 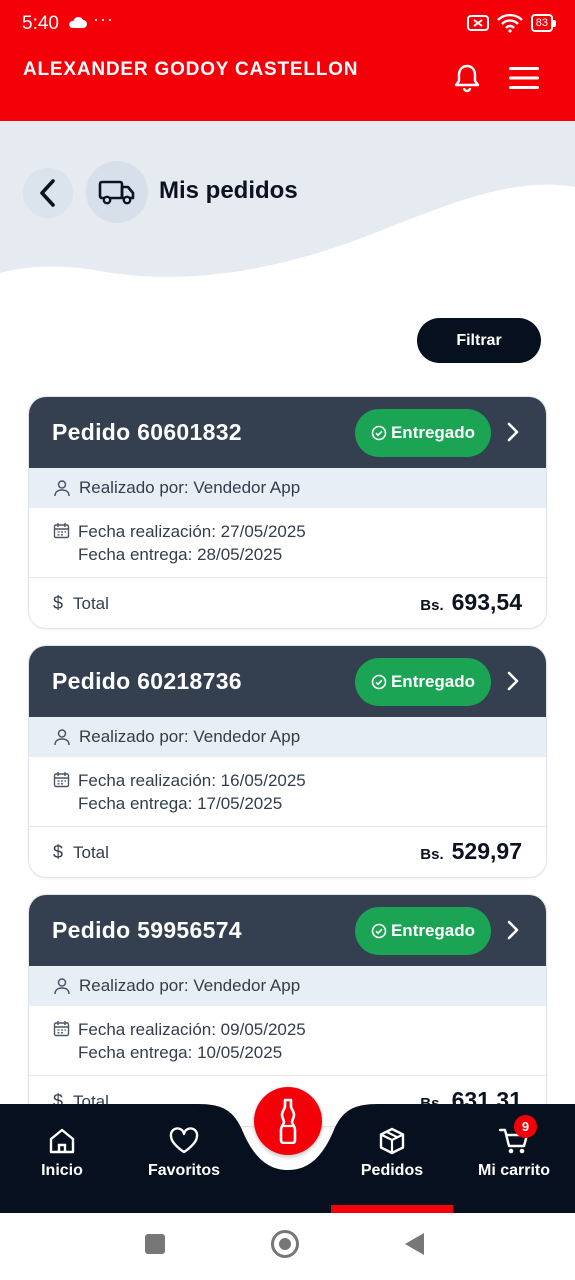 What do you see at coordinates (228, 190) in the screenshot?
I see `page-title: Mis pedidos` at bounding box center [228, 190].